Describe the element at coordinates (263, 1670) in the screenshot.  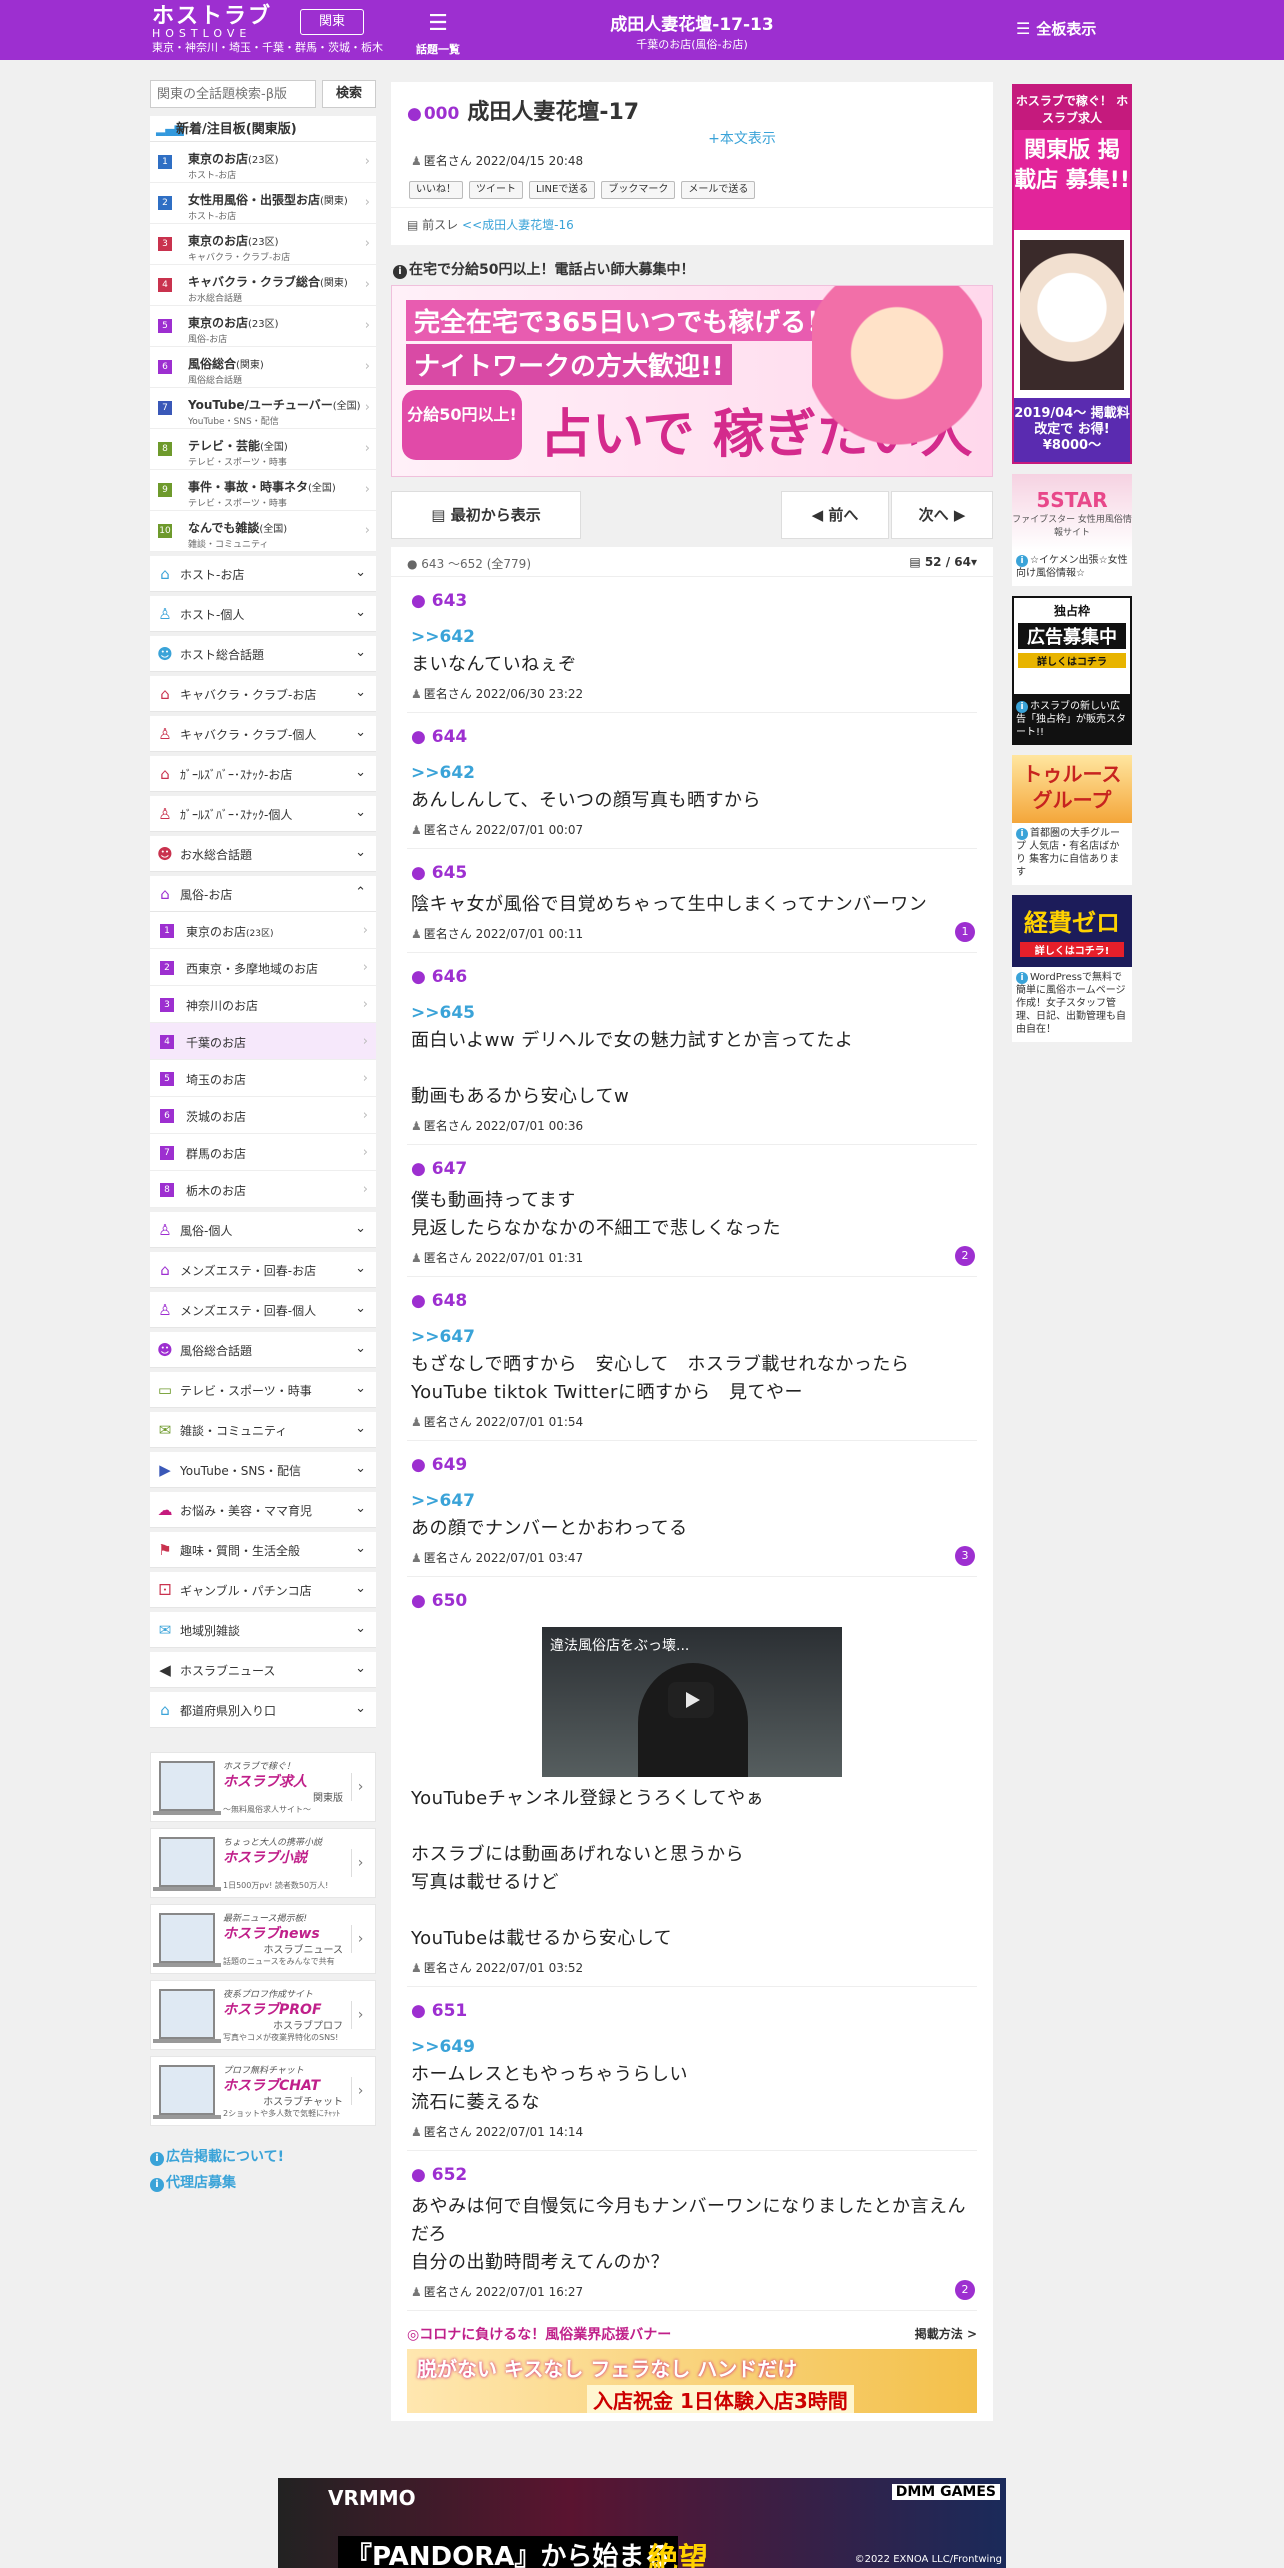
I see `category-item: ◀ ホスラブニュース ⌄` at that location.